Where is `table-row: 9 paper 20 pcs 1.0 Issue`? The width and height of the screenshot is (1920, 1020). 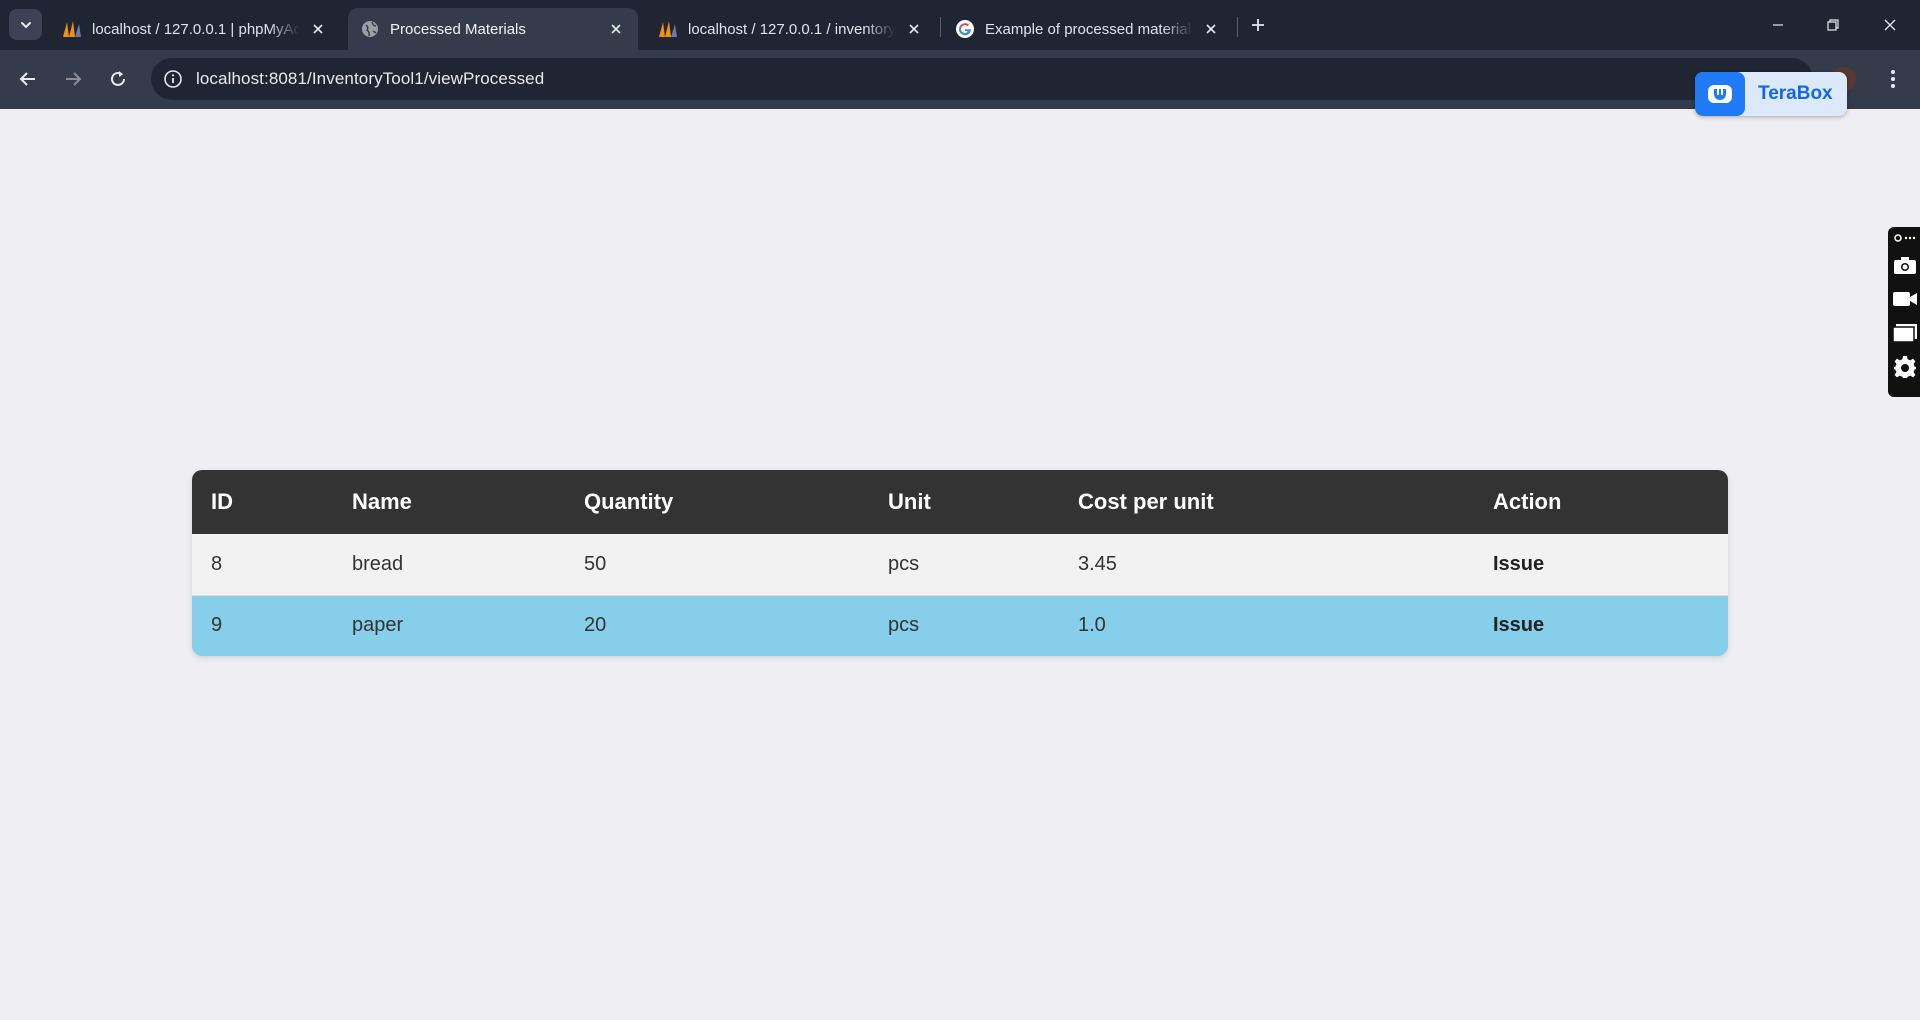
table-row: 9 paper 20 pcs 1.0 Issue is located at coordinates (960, 625).